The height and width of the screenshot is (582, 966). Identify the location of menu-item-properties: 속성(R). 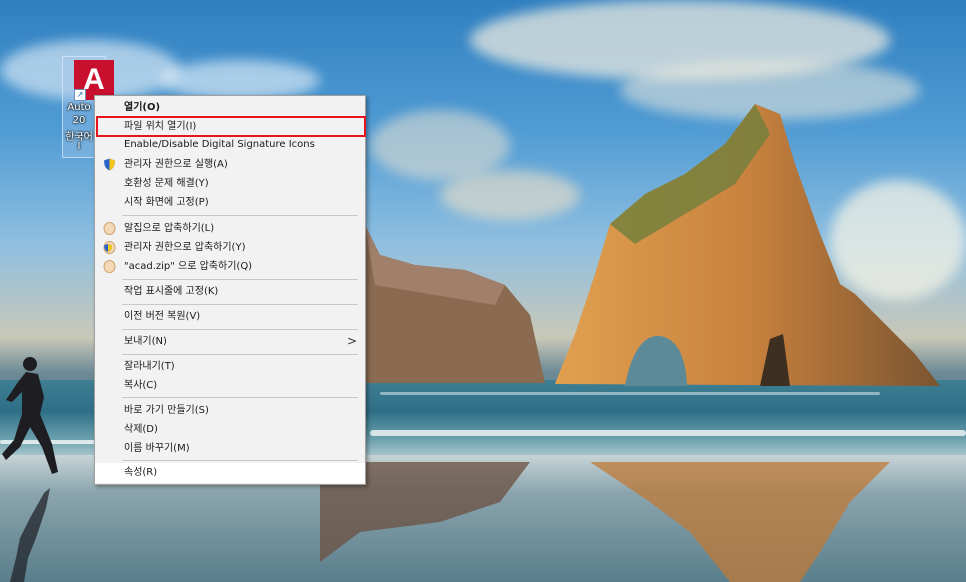
(230, 473).